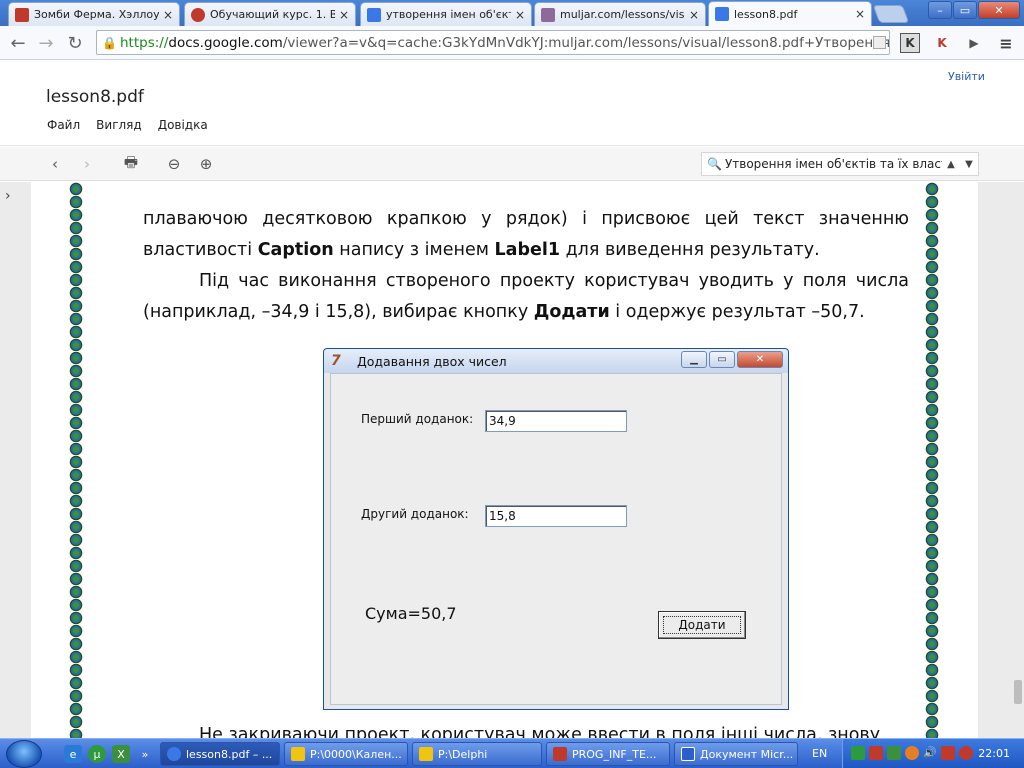 Image resolution: width=1024 pixels, height=768 pixels. Describe the element at coordinates (73, 754) in the screenshot. I see `ie-icon: e` at that location.